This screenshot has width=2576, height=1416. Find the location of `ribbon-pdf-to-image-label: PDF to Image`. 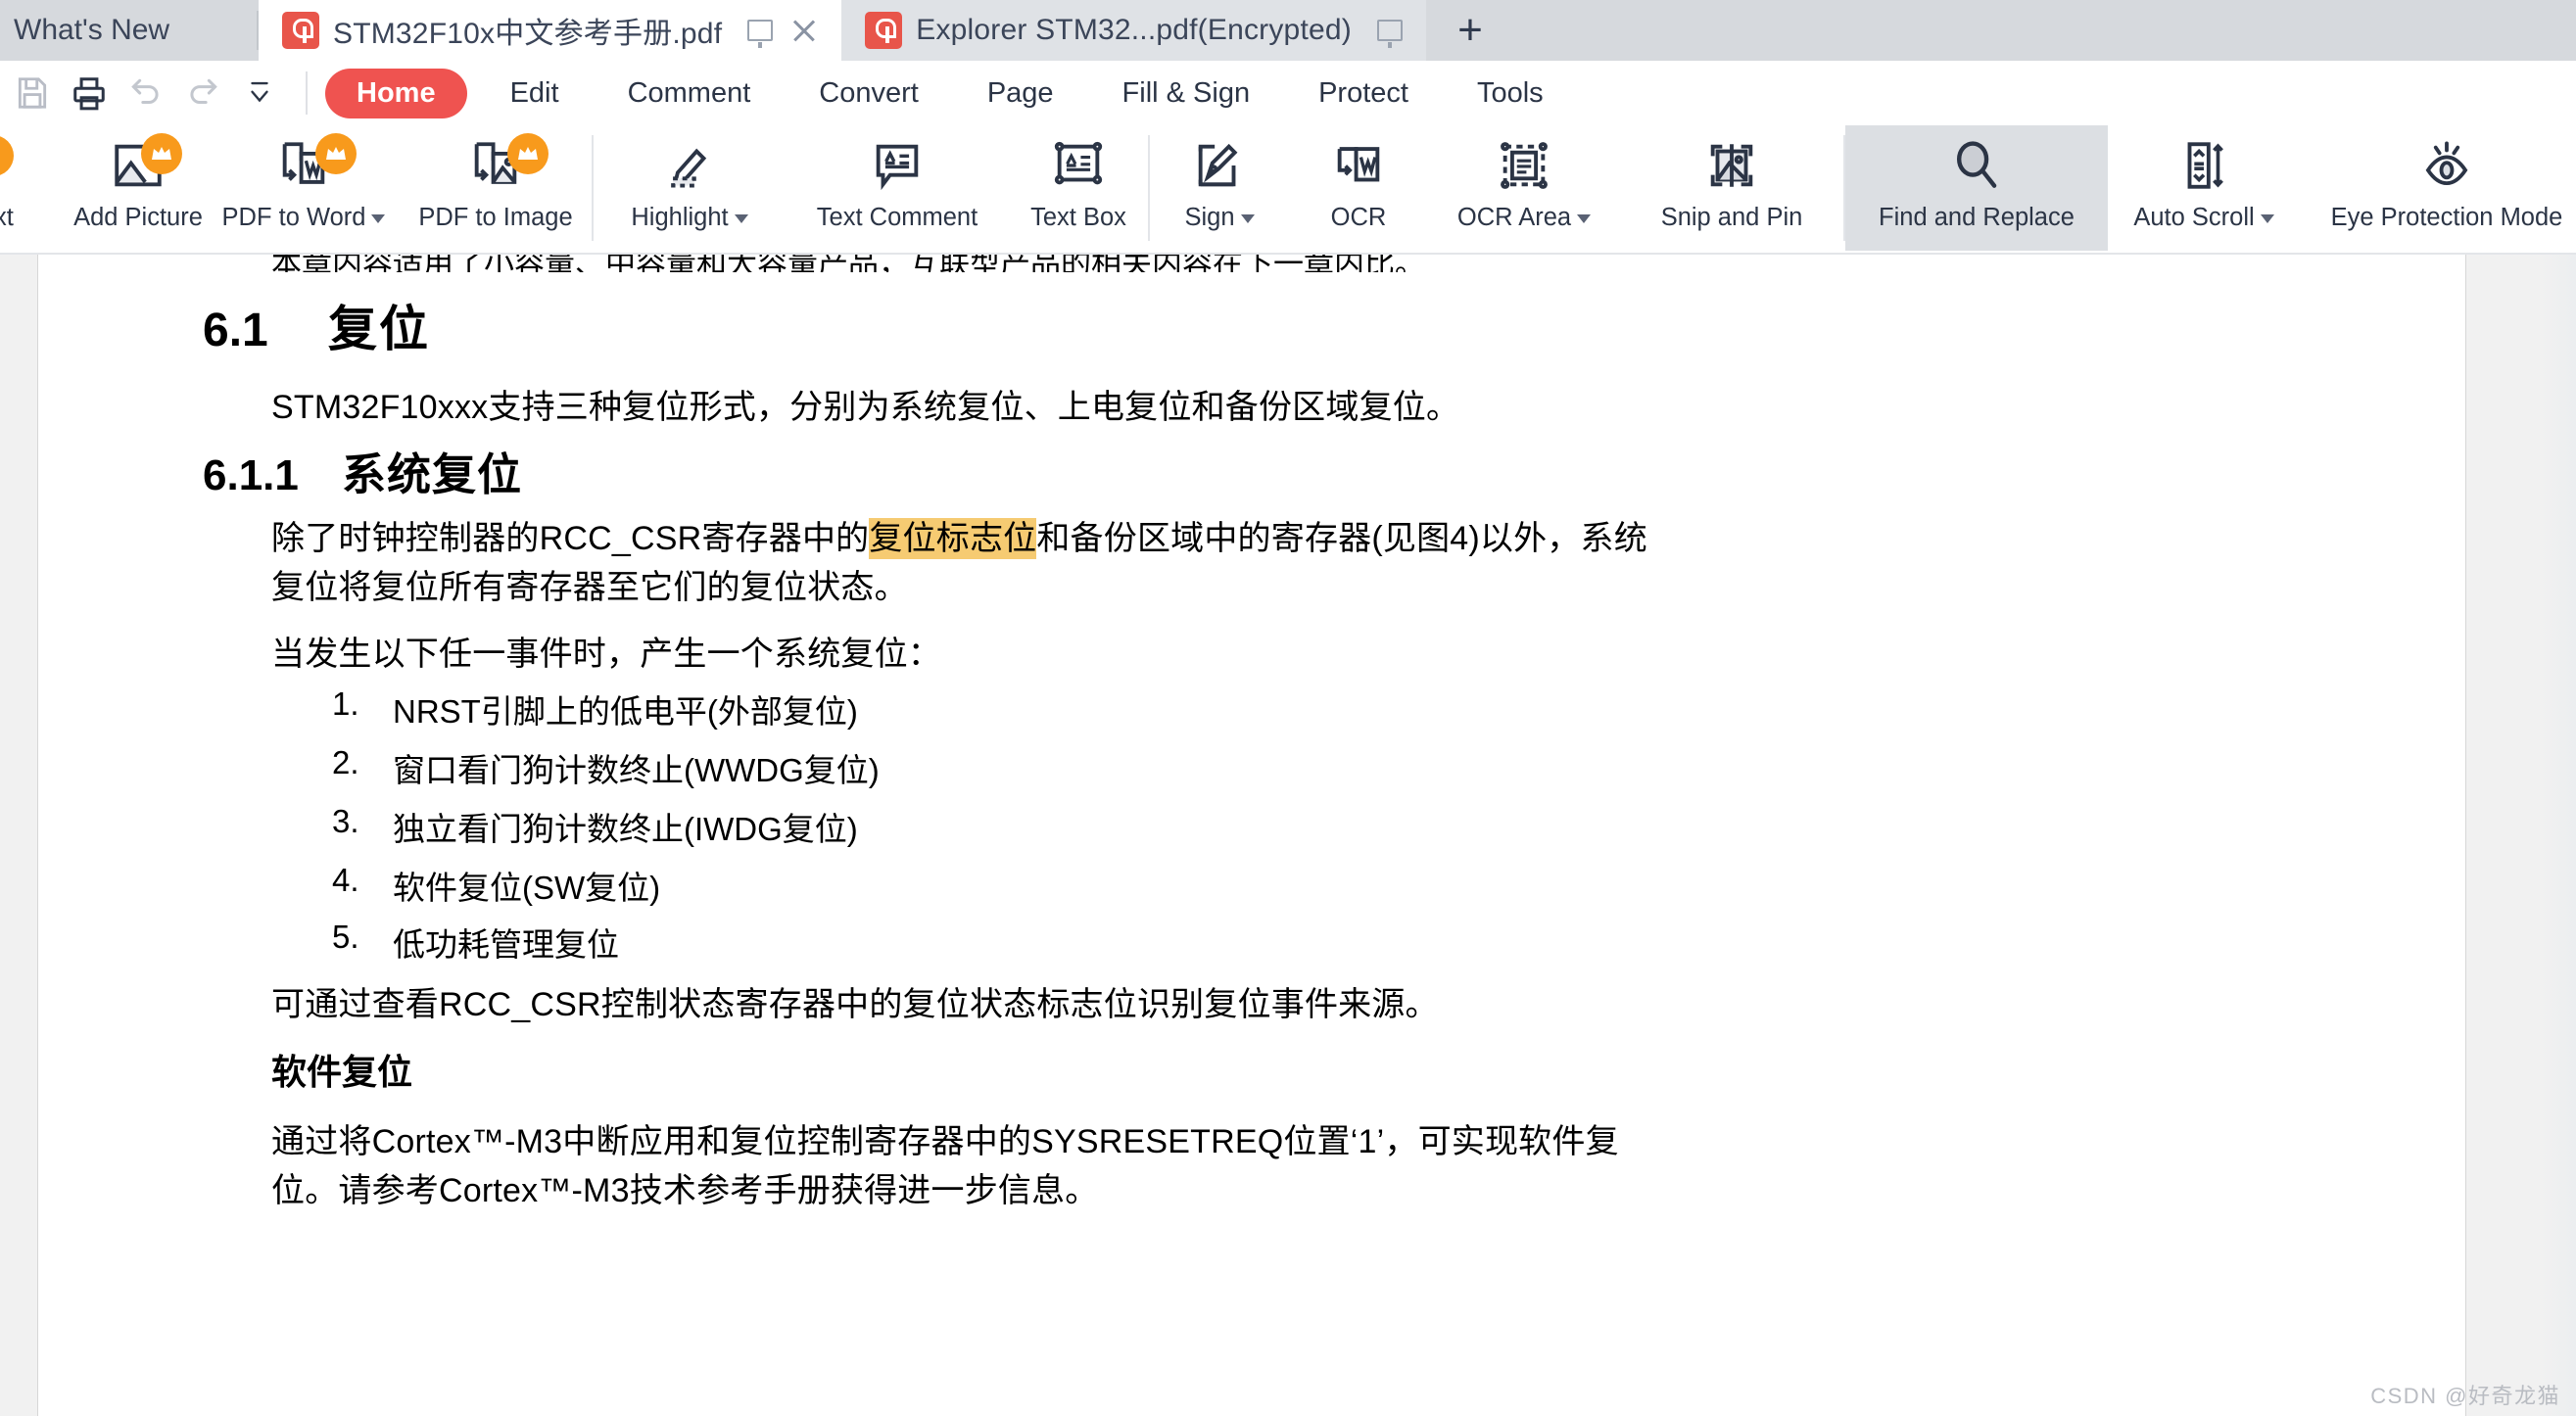

ribbon-pdf-to-image-label: PDF to Image is located at coordinates (496, 217).